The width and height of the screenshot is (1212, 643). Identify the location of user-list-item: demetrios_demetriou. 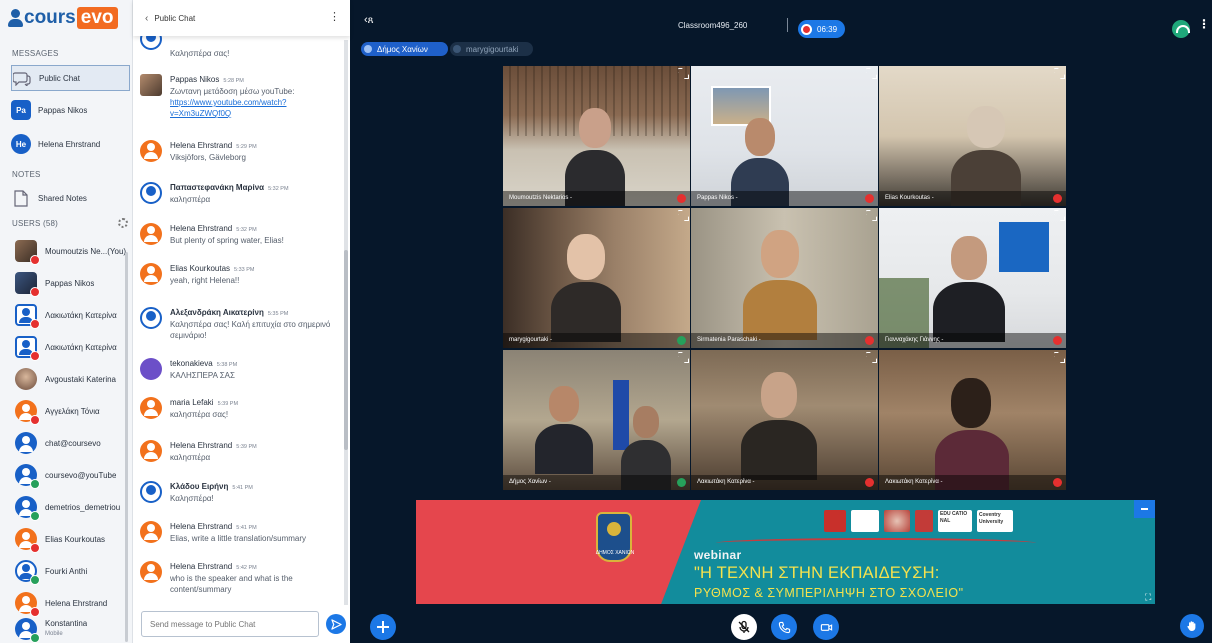
(71, 507).